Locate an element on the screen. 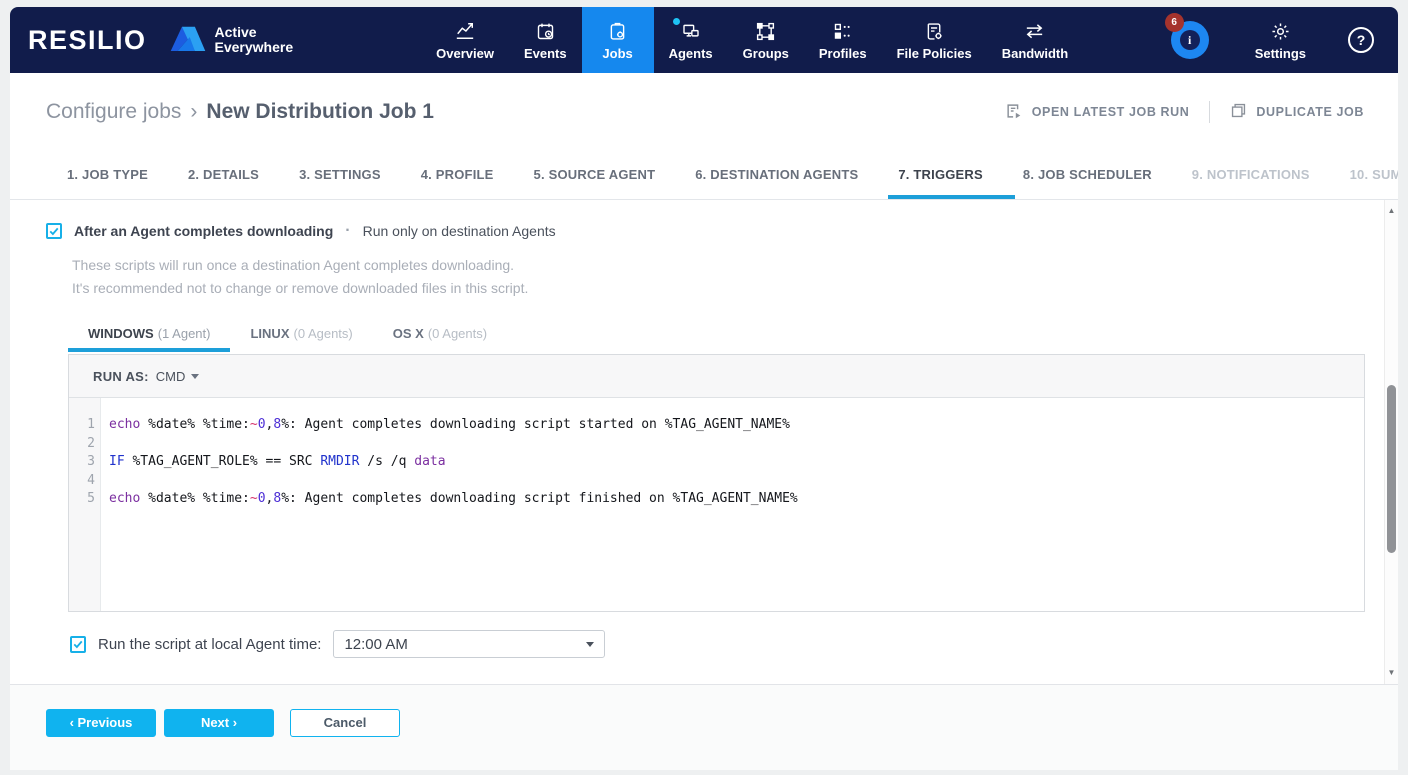 The width and height of the screenshot is (1408, 775). line-number: 3 is located at coordinates (91, 461).